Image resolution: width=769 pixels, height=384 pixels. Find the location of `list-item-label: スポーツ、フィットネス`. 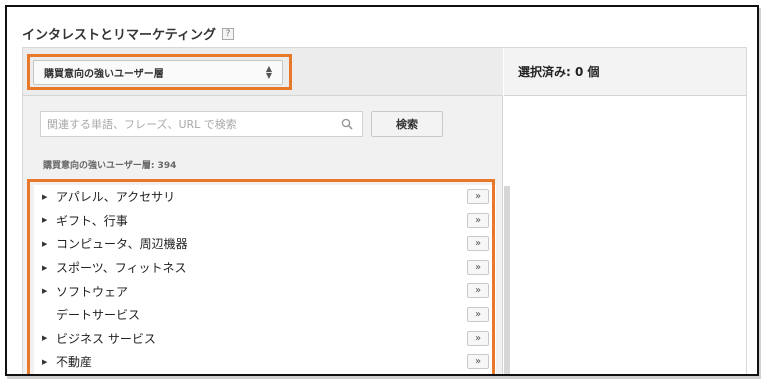

list-item-label: スポーツ、フィットネス is located at coordinates (121, 268).